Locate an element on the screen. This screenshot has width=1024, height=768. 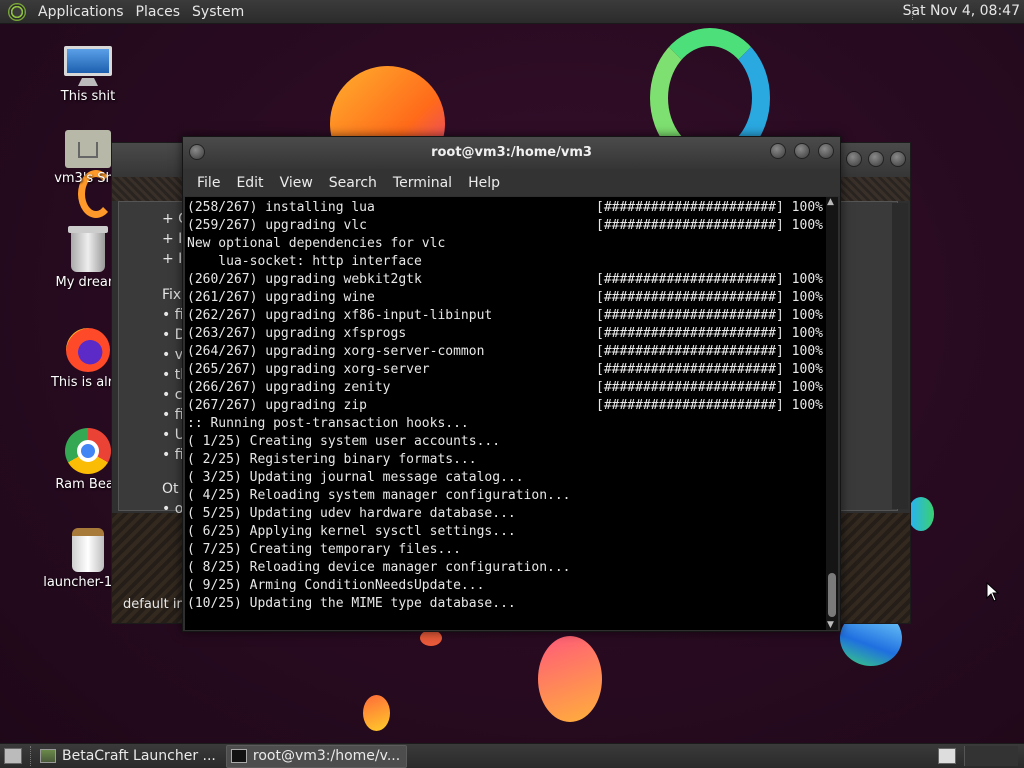
terminal-app-icon is located at coordinates (238, 756).